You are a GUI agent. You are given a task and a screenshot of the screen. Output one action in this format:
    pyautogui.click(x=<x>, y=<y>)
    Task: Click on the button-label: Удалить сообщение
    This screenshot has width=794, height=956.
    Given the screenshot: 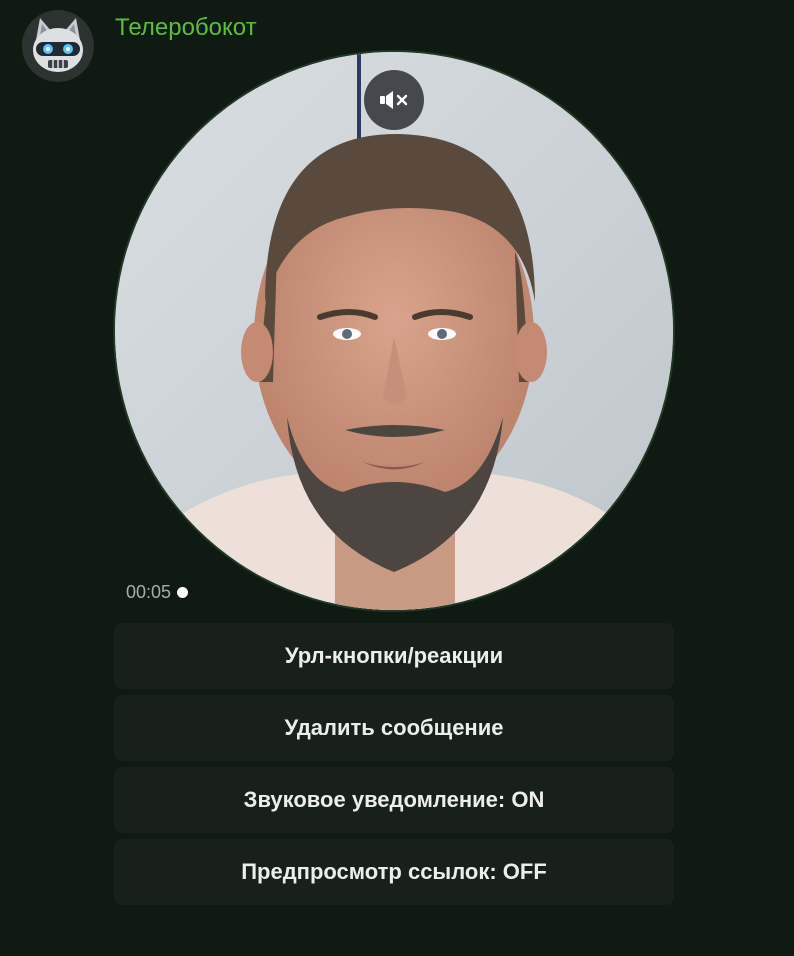 What is the action you would take?
    pyautogui.click(x=394, y=727)
    